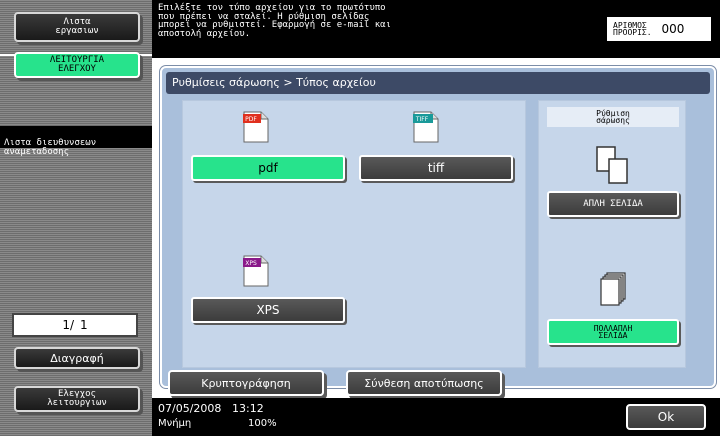 The height and width of the screenshot is (436, 720). I want to click on ok-button: Ok, so click(666, 417).